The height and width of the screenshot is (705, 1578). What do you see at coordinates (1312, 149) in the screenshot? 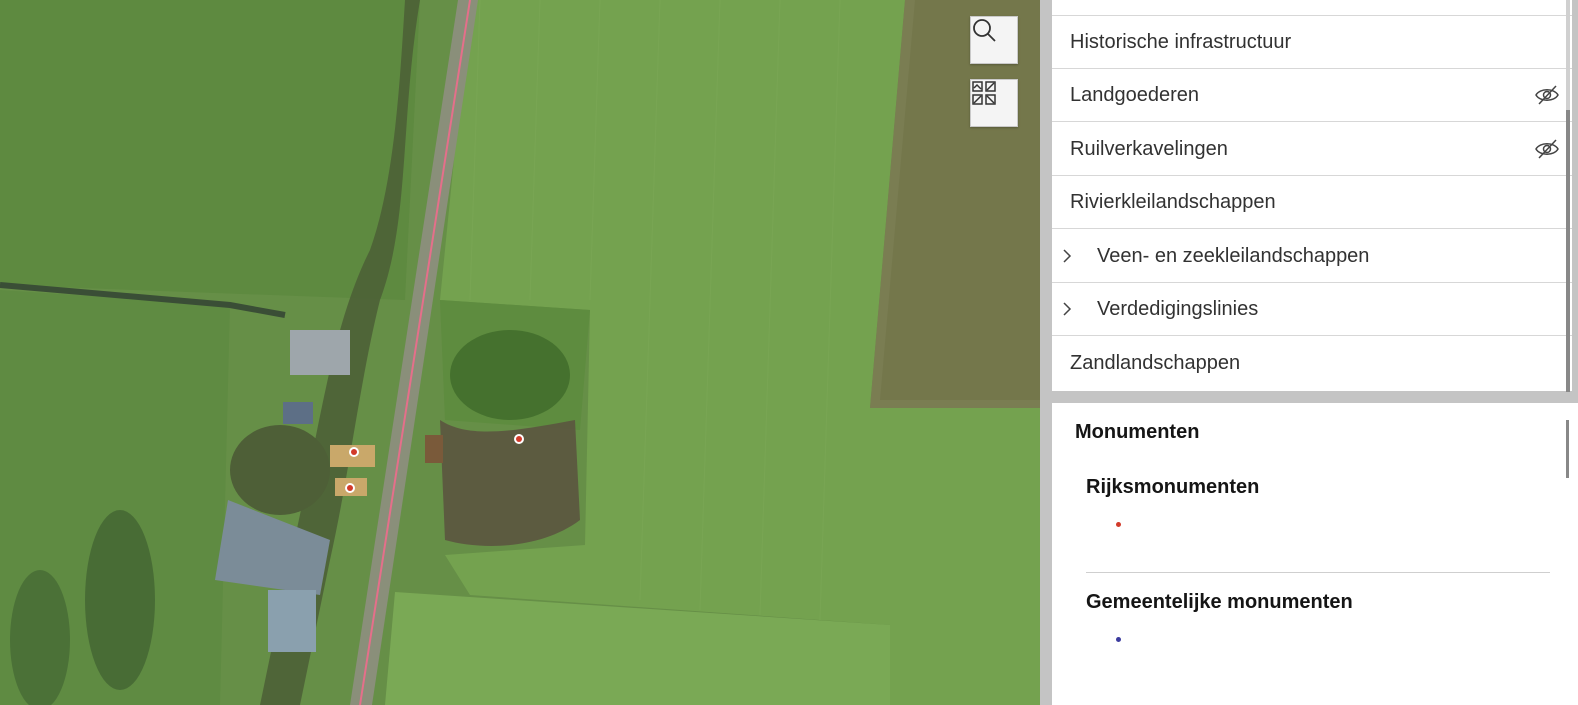
I see `layer-item-ruilverkavelingen: Ruilverkavelingen` at bounding box center [1312, 149].